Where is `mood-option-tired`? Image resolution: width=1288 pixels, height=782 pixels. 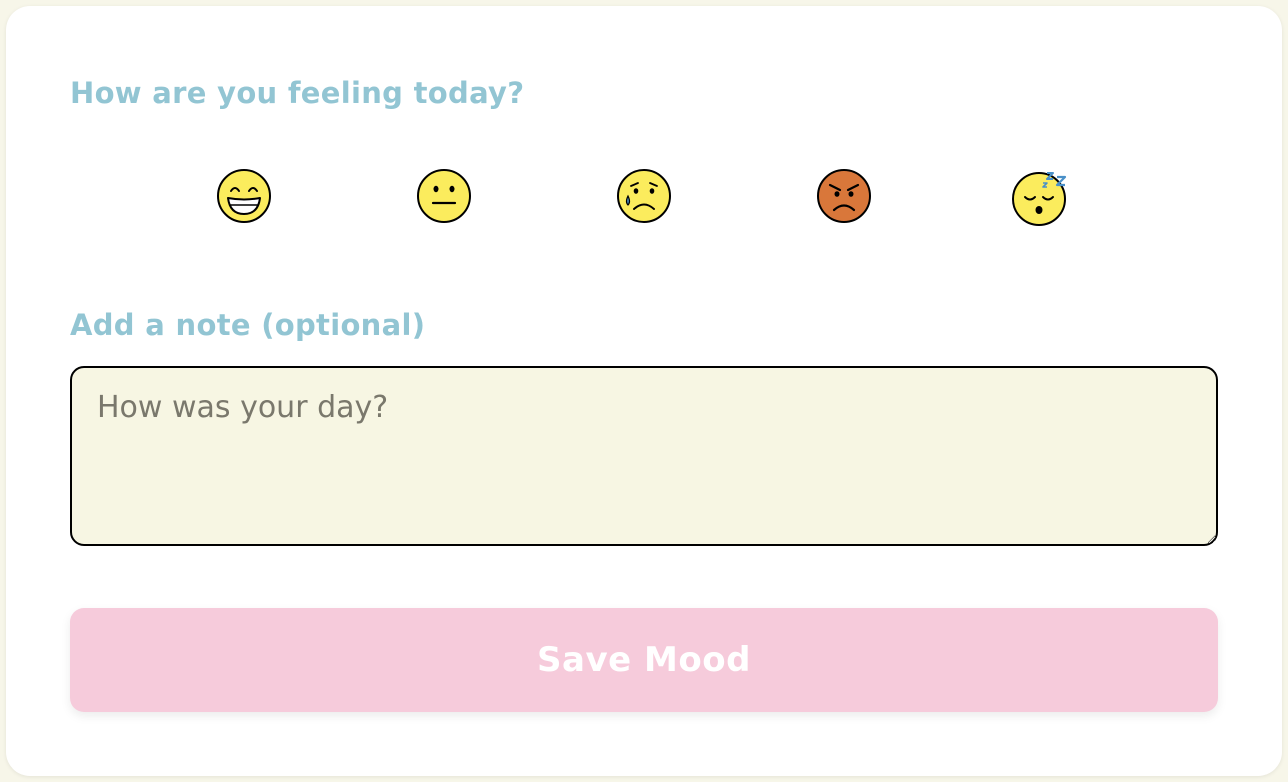
mood-option-tired is located at coordinates (1044, 196).